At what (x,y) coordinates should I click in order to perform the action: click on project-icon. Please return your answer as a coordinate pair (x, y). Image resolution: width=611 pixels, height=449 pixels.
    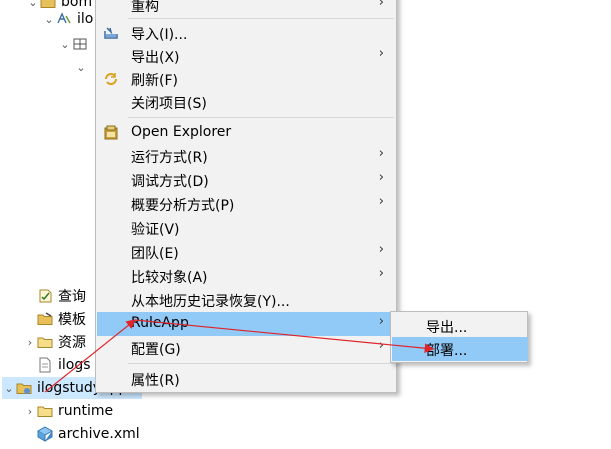
    Looking at the image, I should click on (24, 388).